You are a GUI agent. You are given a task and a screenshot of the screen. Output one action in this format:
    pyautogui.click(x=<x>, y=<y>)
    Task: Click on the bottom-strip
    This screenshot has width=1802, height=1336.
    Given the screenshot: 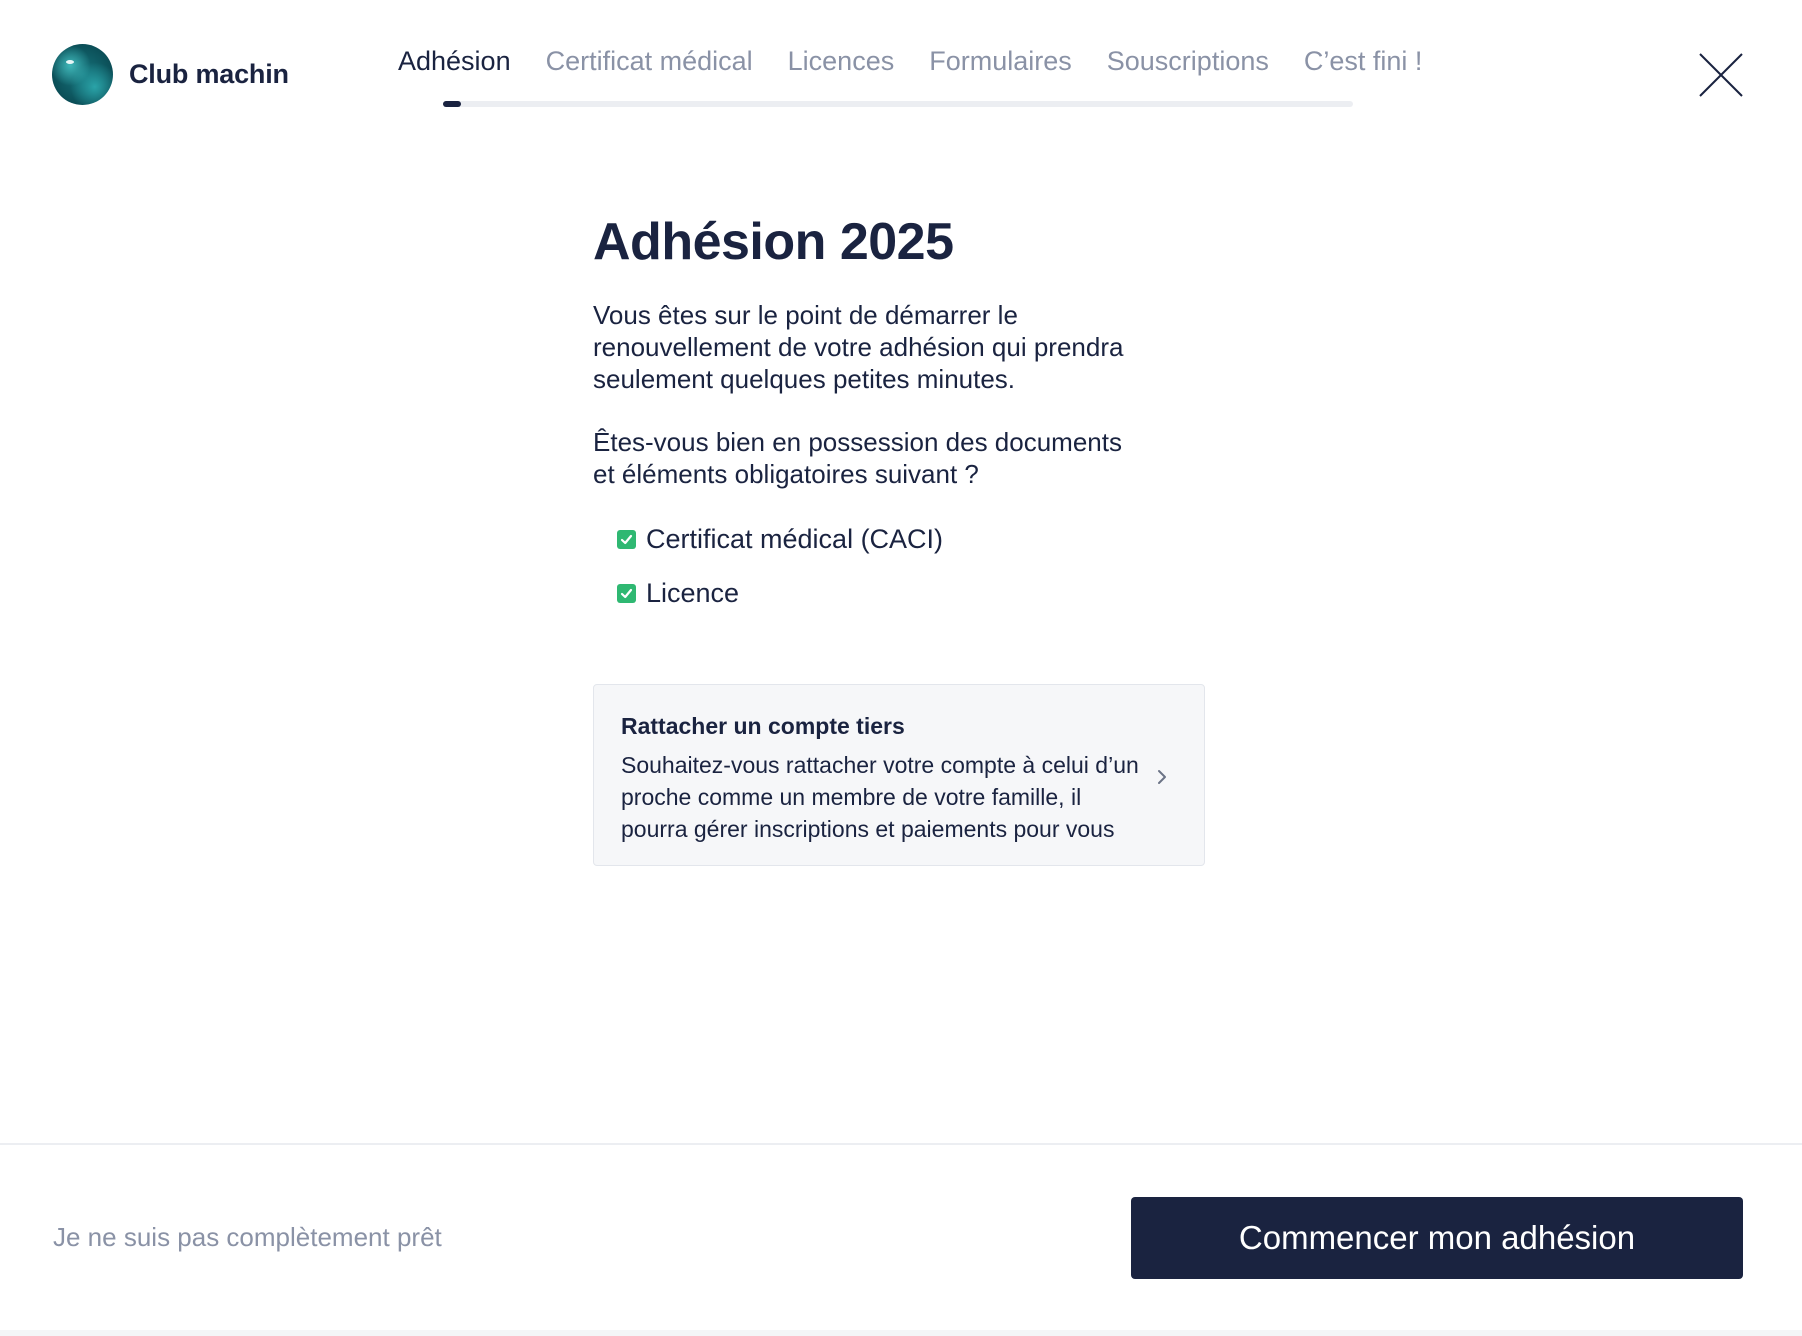 What is the action you would take?
    pyautogui.click(x=901, y=1333)
    